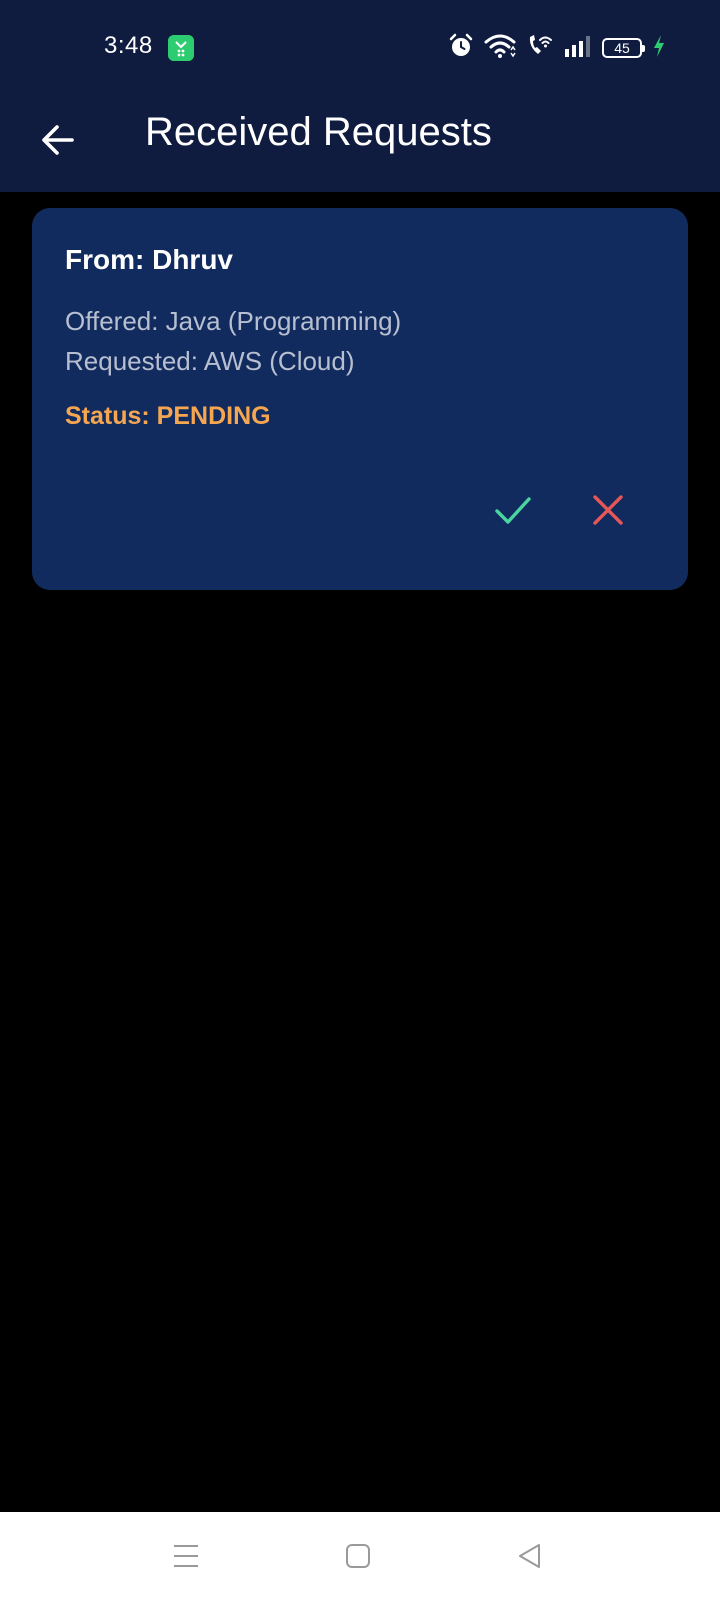  I want to click on status-bar: 3:48 45, so click(360, 46).